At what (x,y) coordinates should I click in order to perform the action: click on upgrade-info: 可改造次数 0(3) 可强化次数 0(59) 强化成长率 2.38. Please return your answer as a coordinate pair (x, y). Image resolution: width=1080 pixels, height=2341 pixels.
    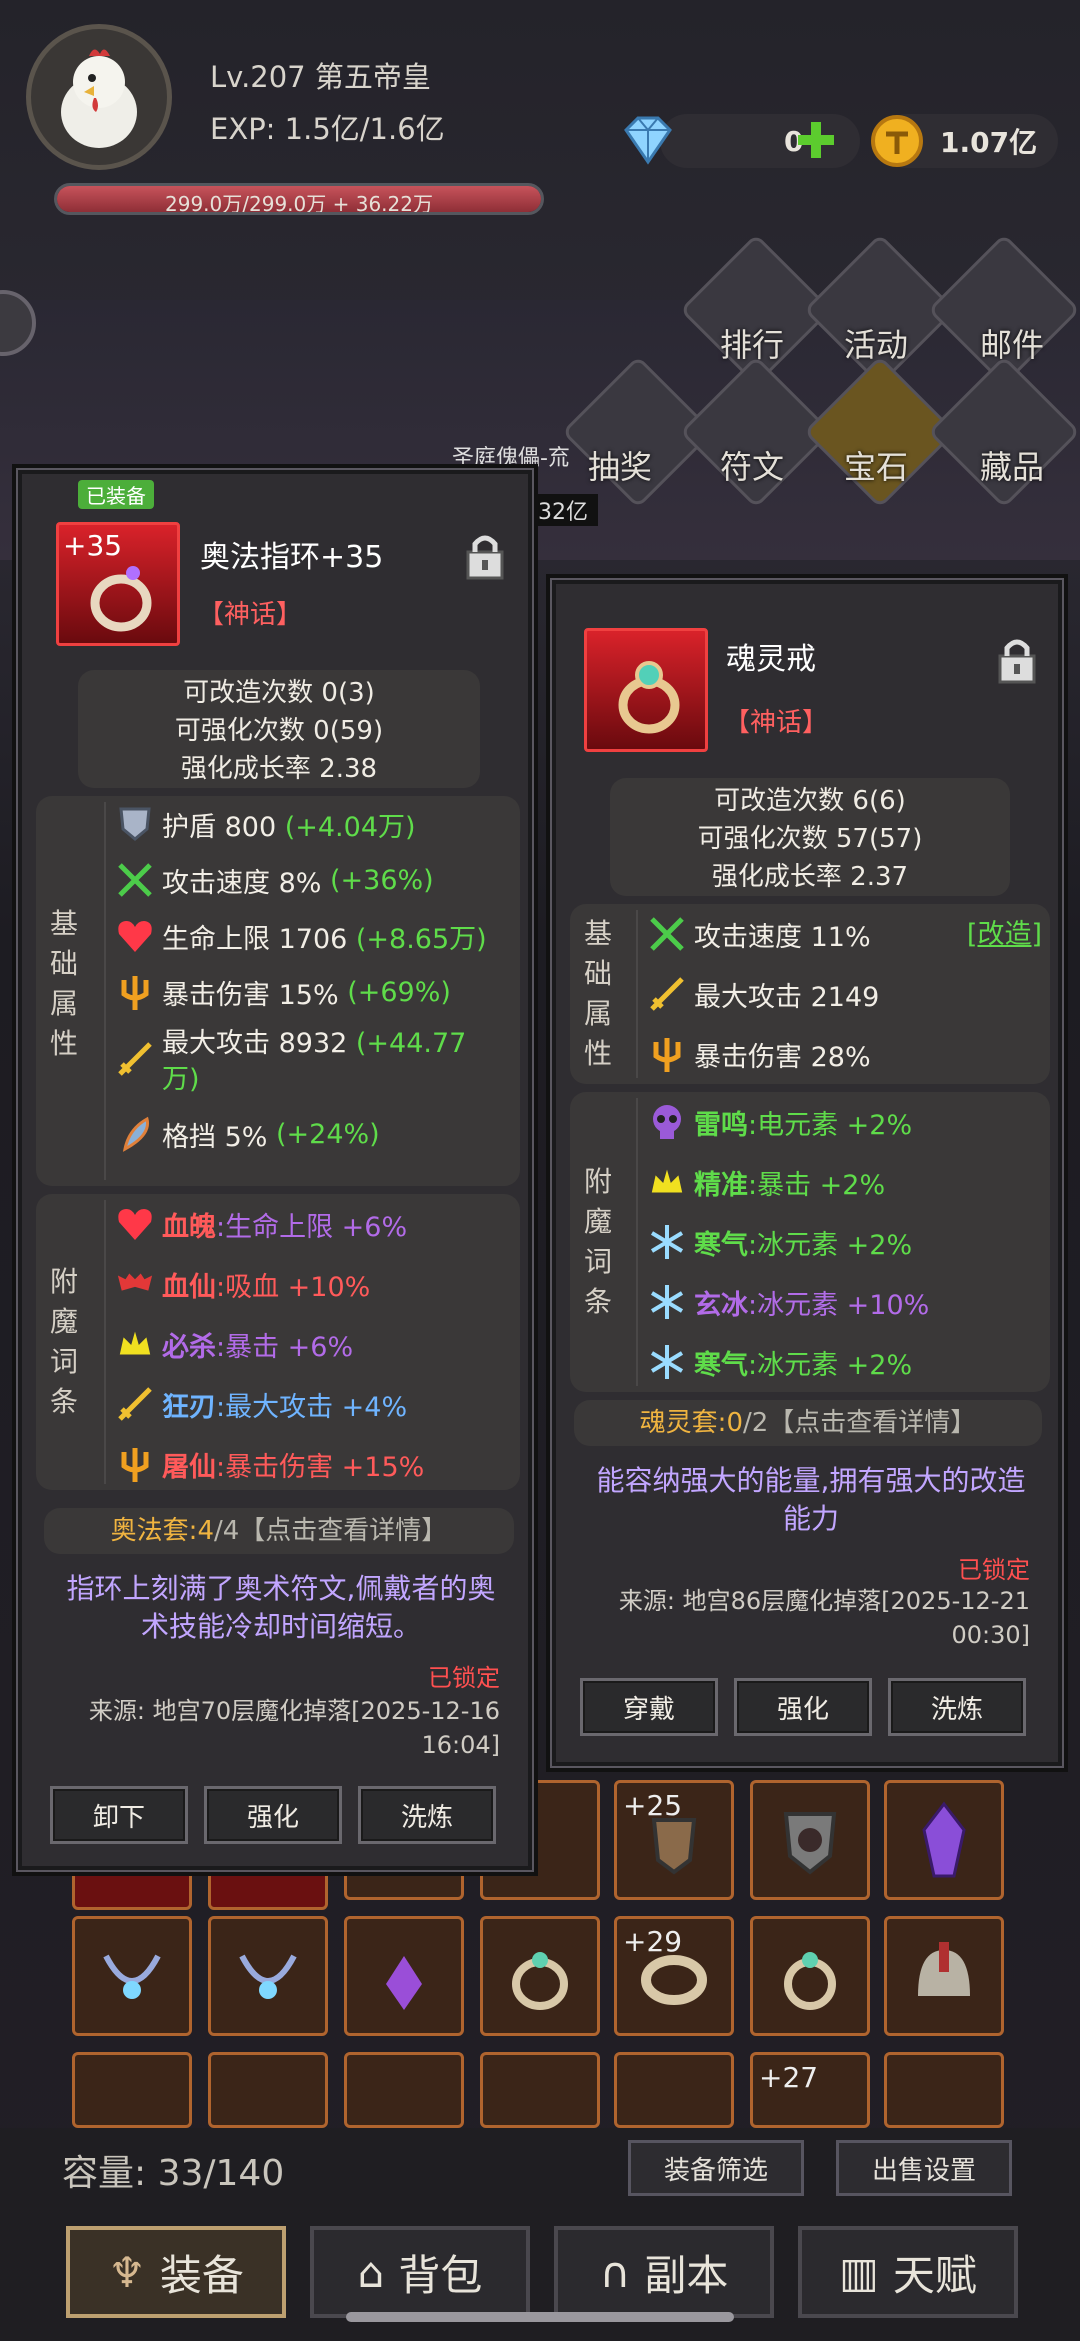
    Looking at the image, I should click on (279, 729).